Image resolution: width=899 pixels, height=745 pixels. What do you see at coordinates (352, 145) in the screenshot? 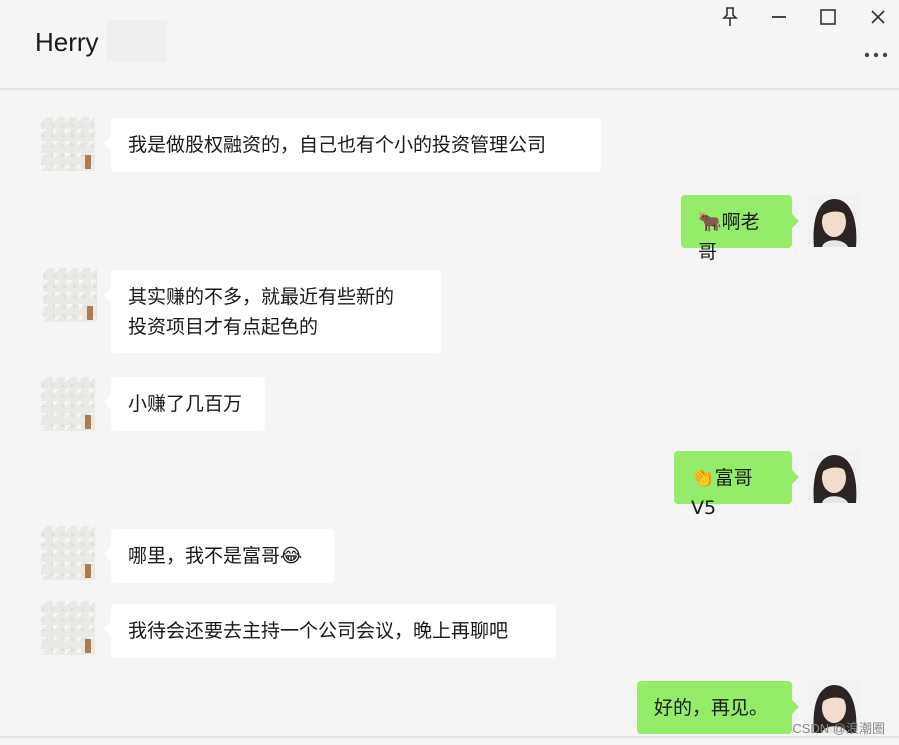
I see `message-bubble-received: 我是做股权融资的，自己也有个小的投资管理公司` at bounding box center [352, 145].